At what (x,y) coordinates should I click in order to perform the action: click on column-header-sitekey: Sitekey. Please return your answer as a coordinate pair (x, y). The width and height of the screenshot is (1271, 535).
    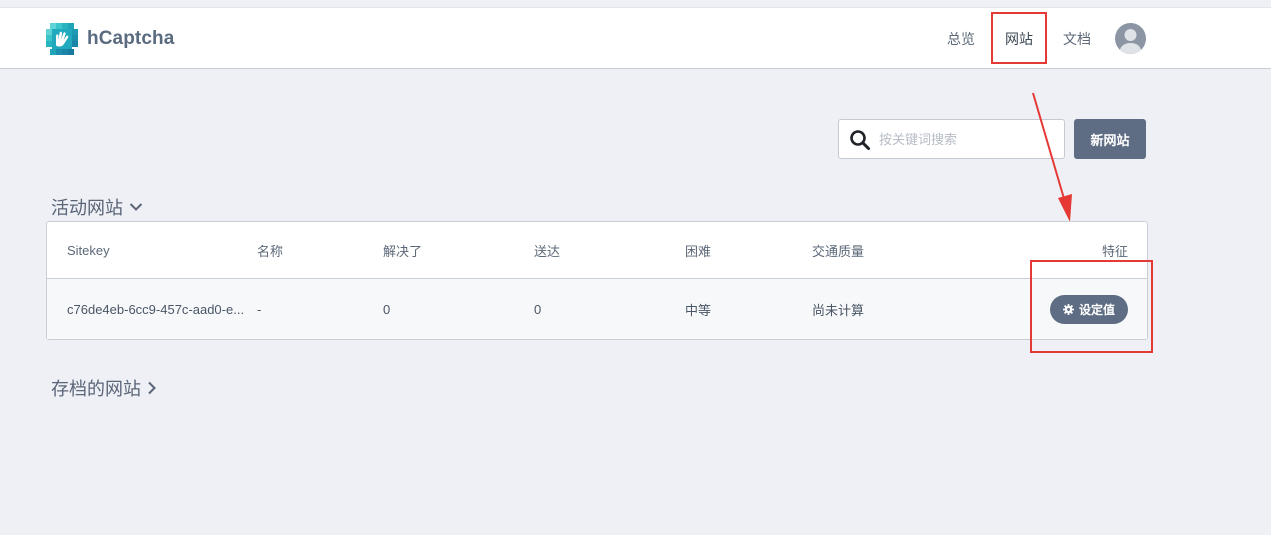
    Looking at the image, I should click on (88, 250).